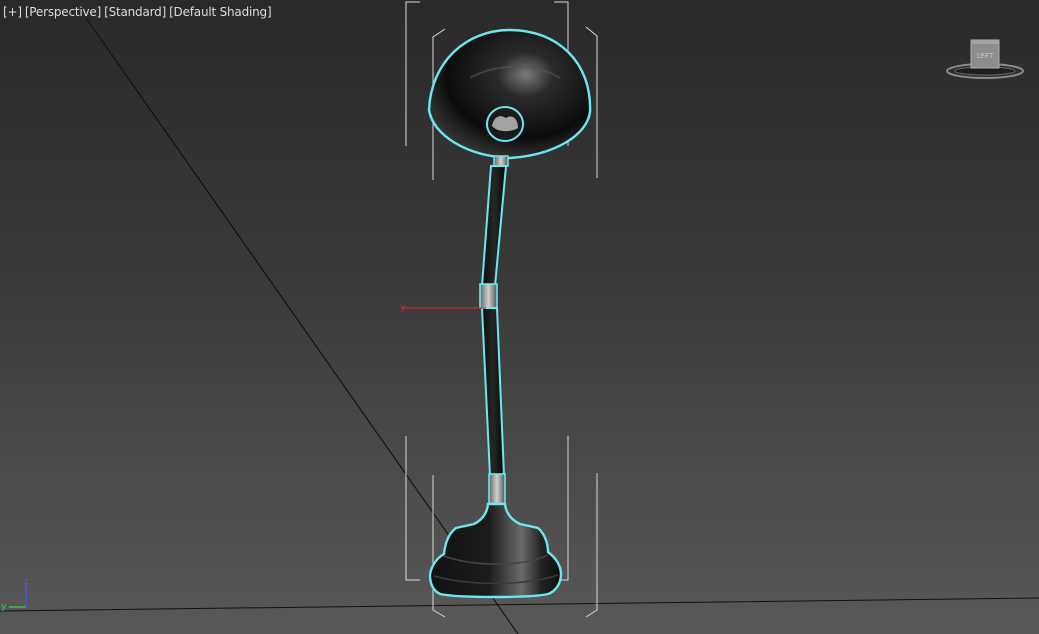 This screenshot has width=1039, height=634. I want to click on axis-y-label: y, so click(4, 607).